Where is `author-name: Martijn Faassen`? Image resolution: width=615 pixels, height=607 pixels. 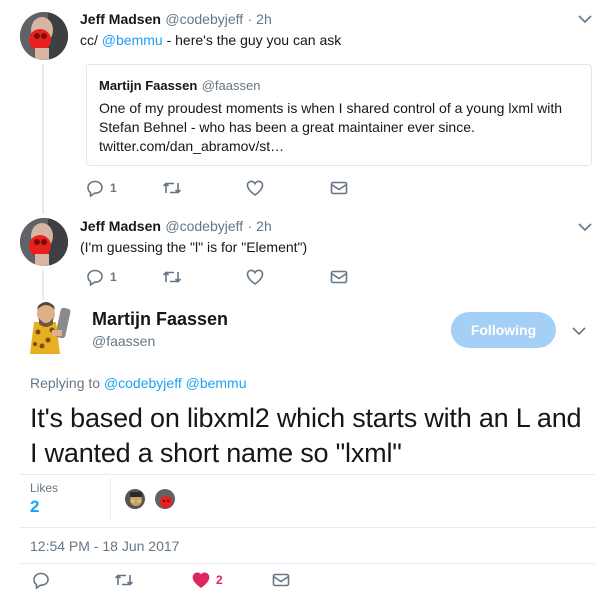 author-name: Martijn Faassen is located at coordinates (160, 319).